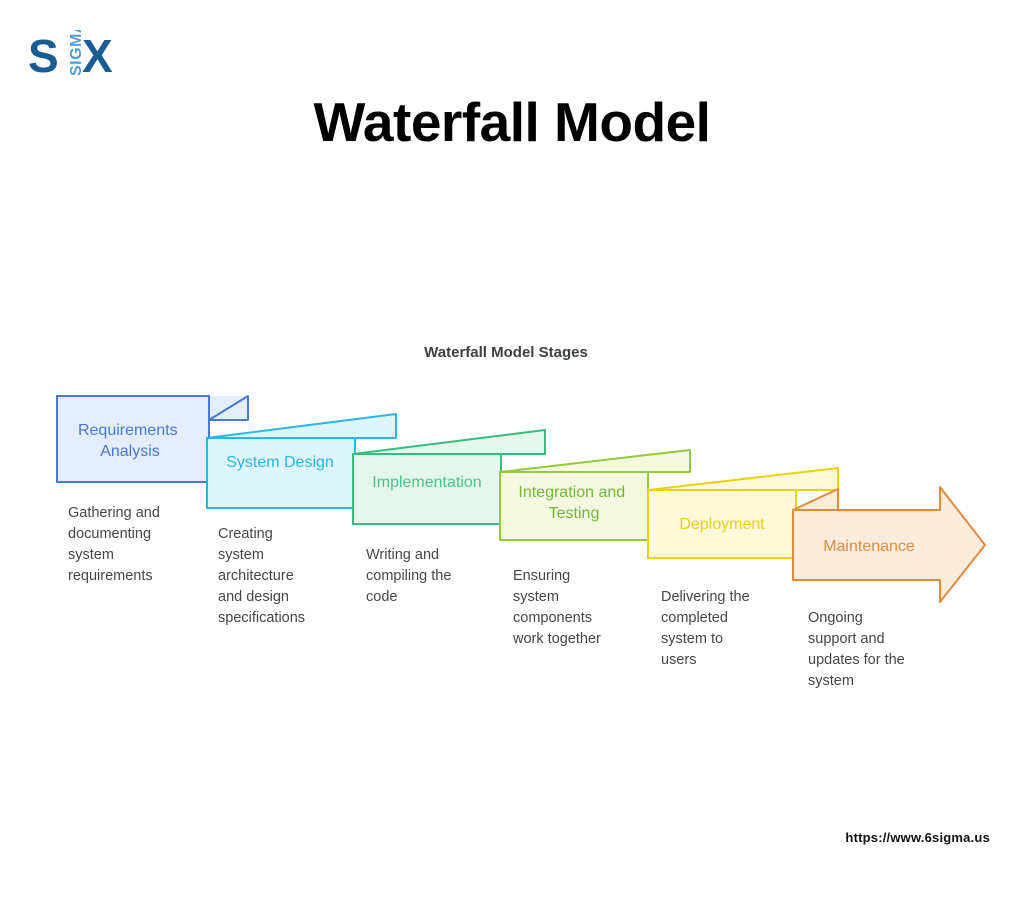 The image size is (1024, 900). What do you see at coordinates (722, 524) in the screenshot?
I see `stage-label-deployment: Deployment` at bounding box center [722, 524].